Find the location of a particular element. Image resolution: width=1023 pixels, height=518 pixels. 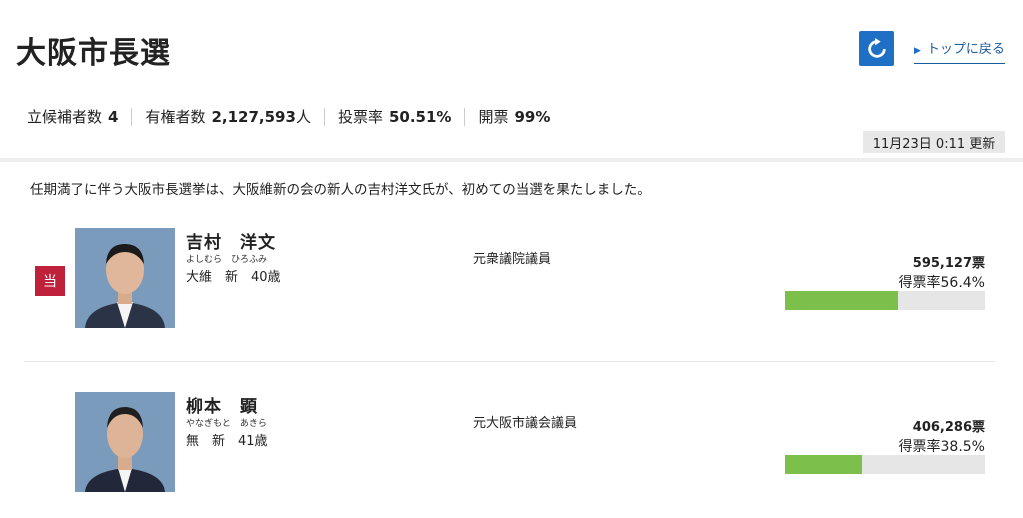

candidate-career: 元衆議院議員 is located at coordinates (512, 259).